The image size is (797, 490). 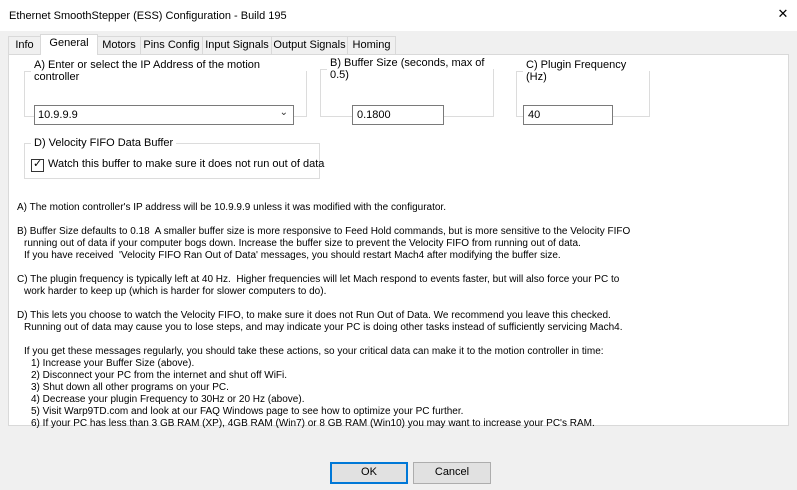 I want to click on tab-homing: Homing, so click(x=371, y=45).